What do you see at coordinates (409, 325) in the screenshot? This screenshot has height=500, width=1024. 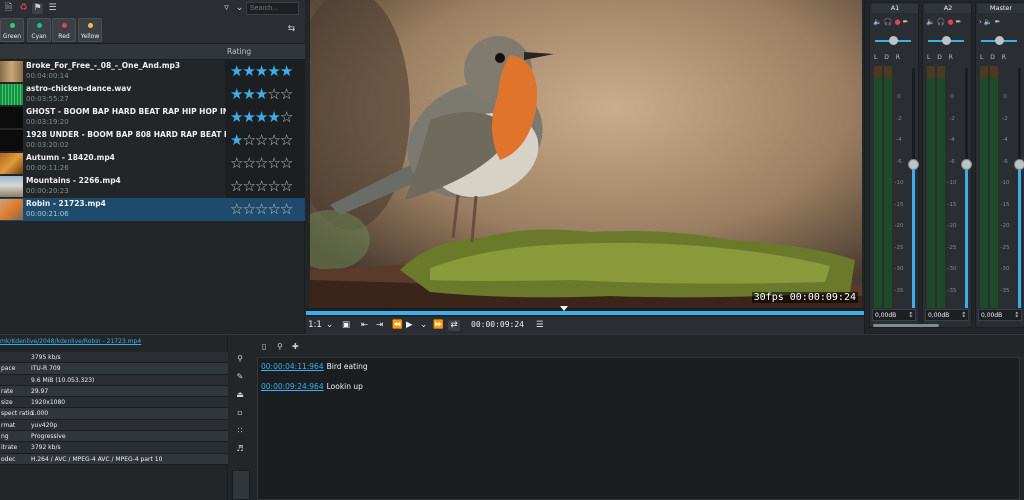 I see `play-icon: ▶` at bounding box center [409, 325].